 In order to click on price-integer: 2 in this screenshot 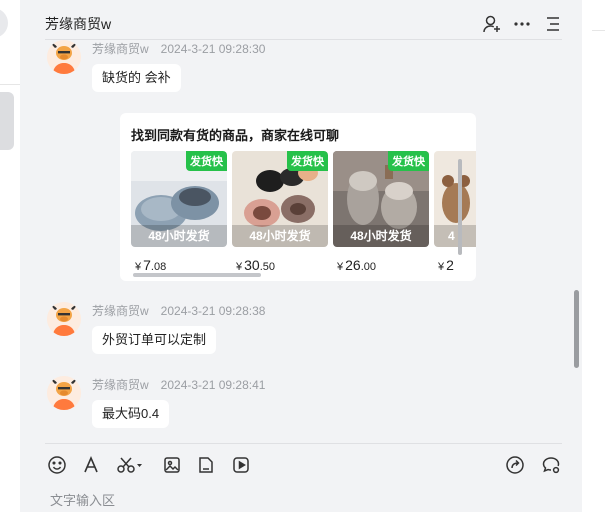, I will do `click(450, 265)`.